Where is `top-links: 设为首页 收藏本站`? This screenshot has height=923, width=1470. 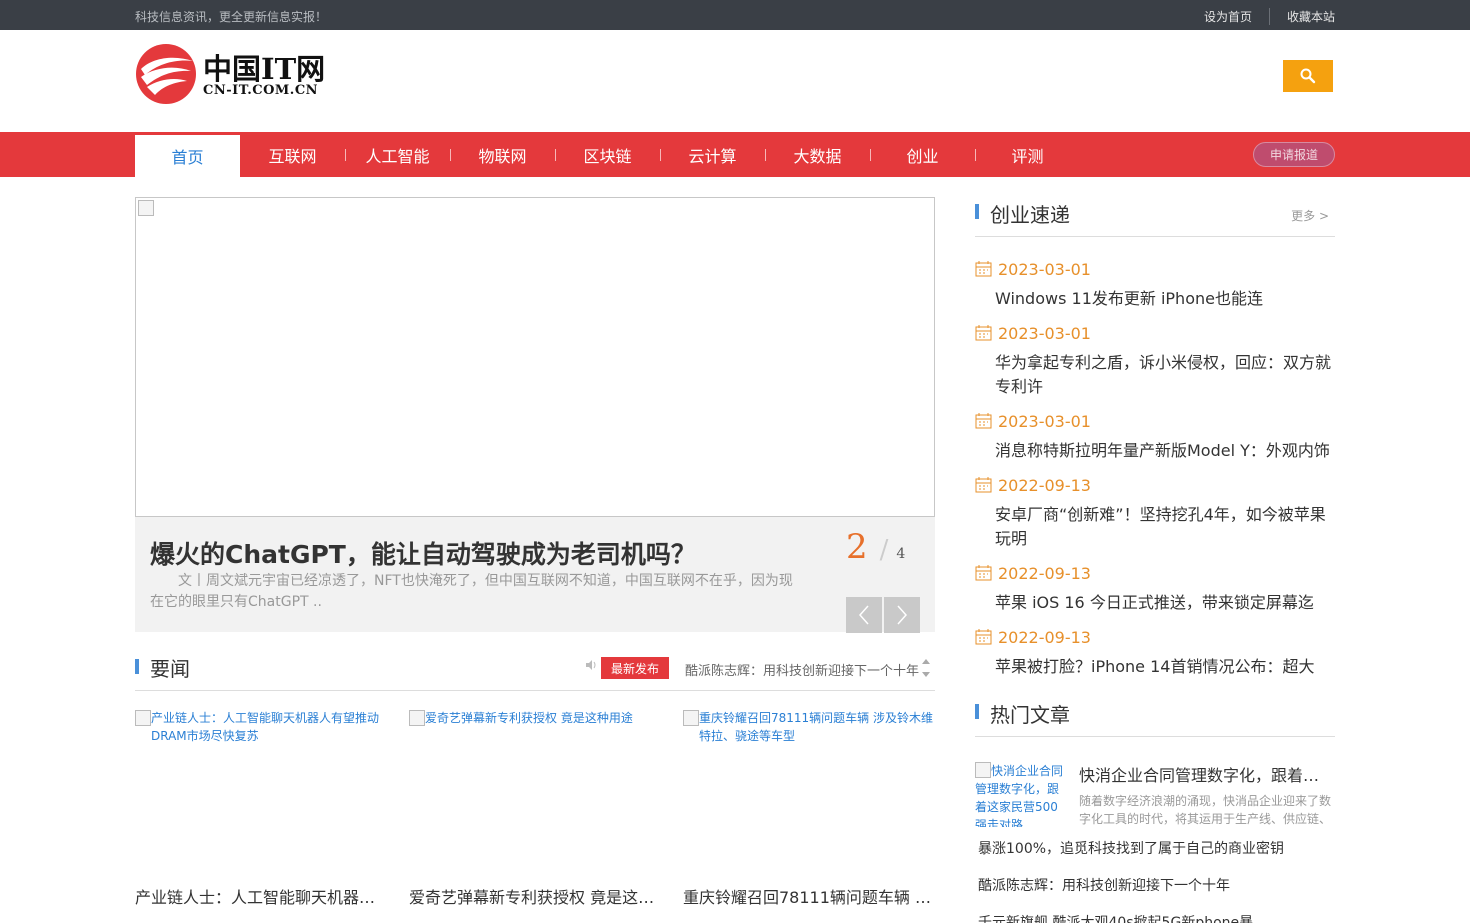
top-links: 设为首页 收藏本站 is located at coordinates (1261, 16).